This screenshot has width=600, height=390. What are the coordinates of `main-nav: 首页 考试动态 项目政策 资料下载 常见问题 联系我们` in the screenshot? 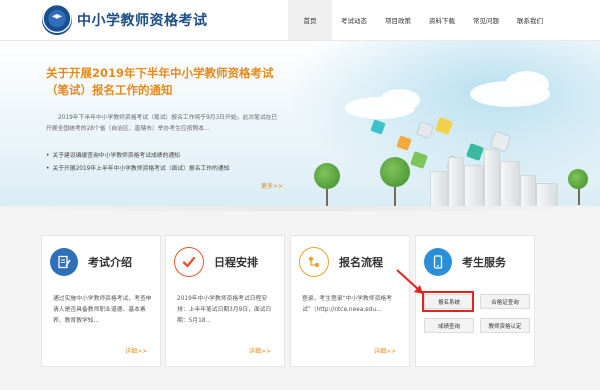 It's located at (420, 20).